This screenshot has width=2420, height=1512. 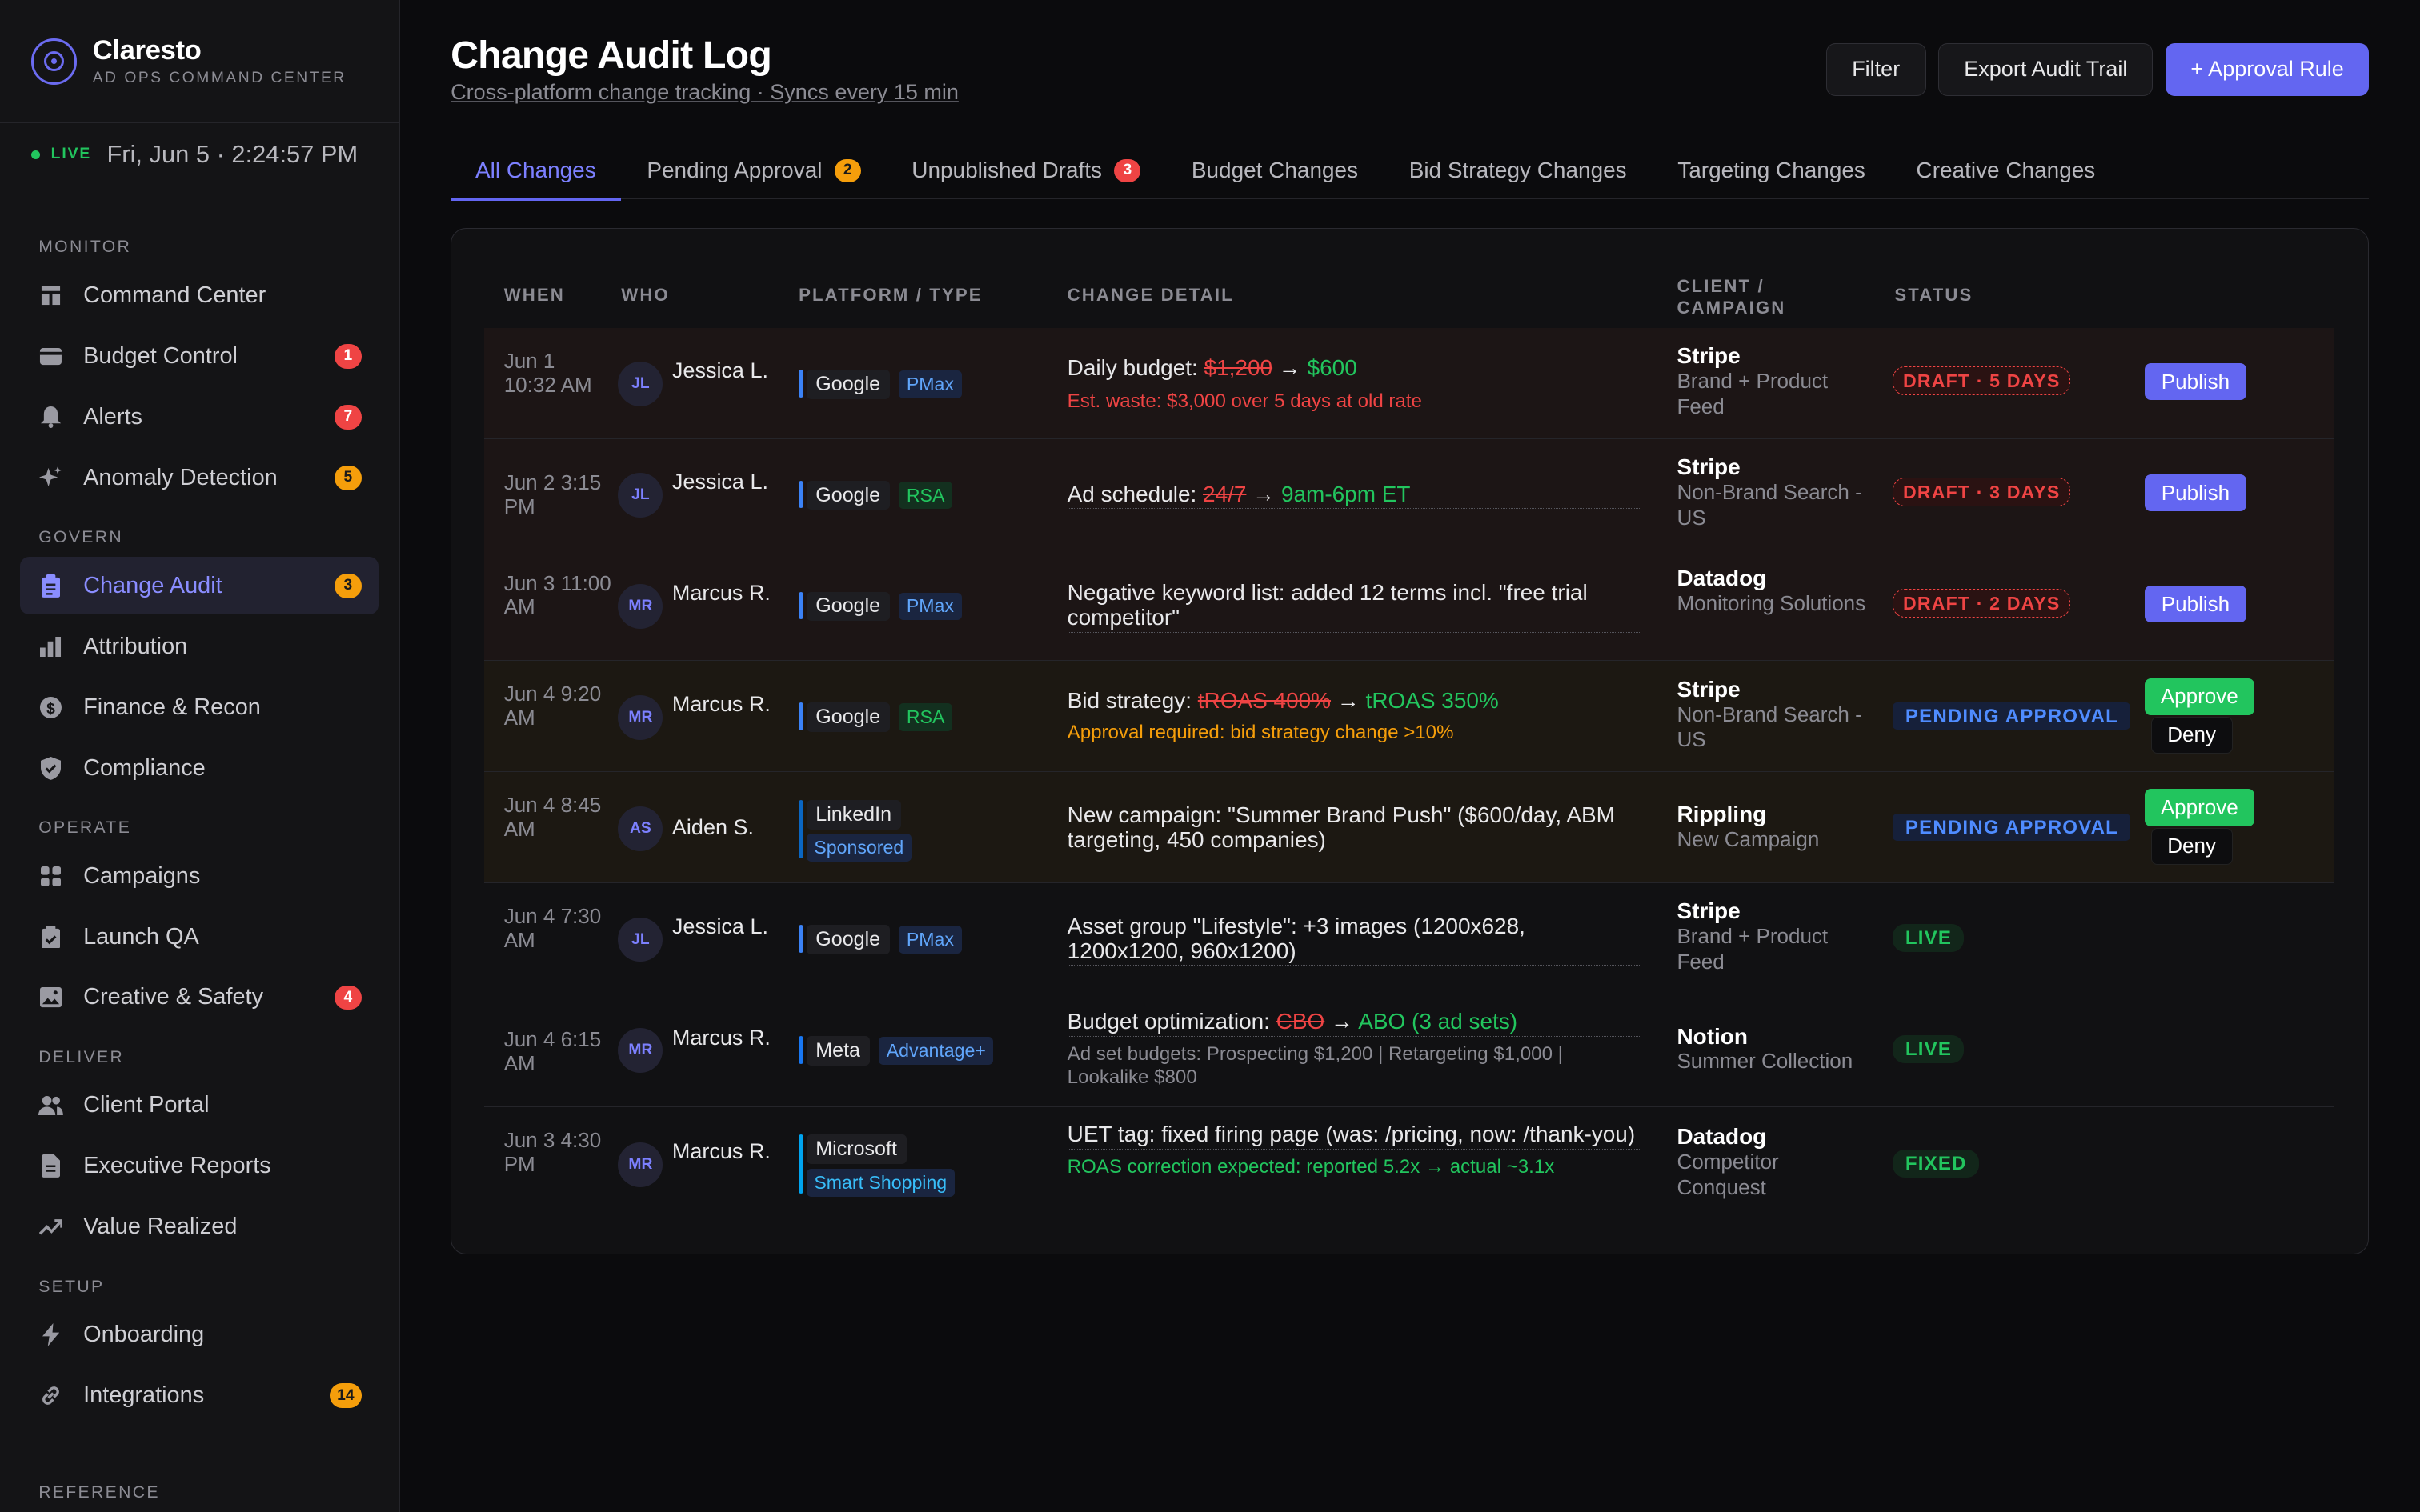 What do you see at coordinates (1933, 295) in the screenshot?
I see `col-status: STATUS` at bounding box center [1933, 295].